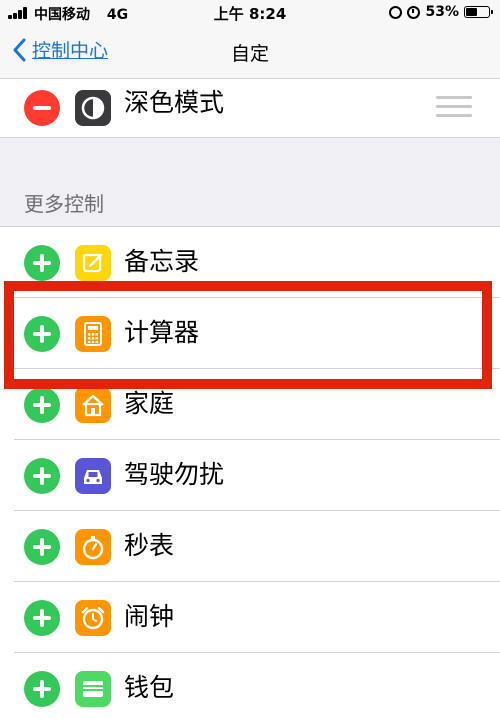 The image size is (500, 719). Describe the element at coordinates (162, 261) in the screenshot. I see `item-label: 备忘录` at that location.